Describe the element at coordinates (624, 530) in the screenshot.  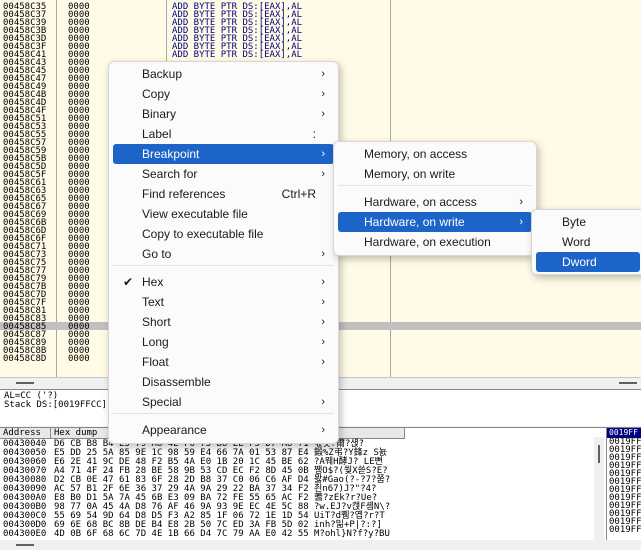
I see `stack-row: 0019FF` at that location.